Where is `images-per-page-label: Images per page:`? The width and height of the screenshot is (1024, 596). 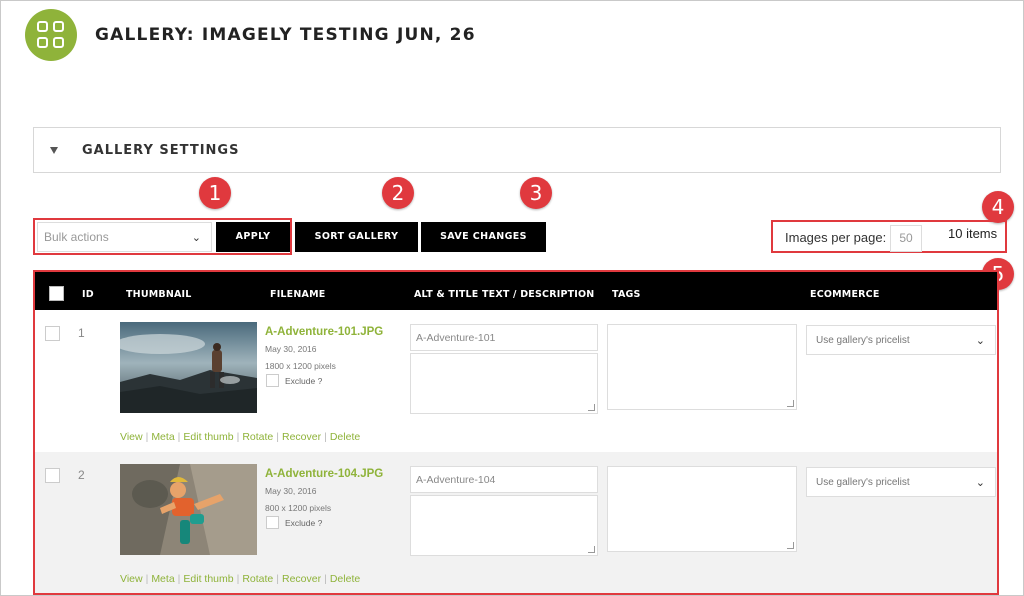
images-per-page-label: Images per page: is located at coordinates (836, 237).